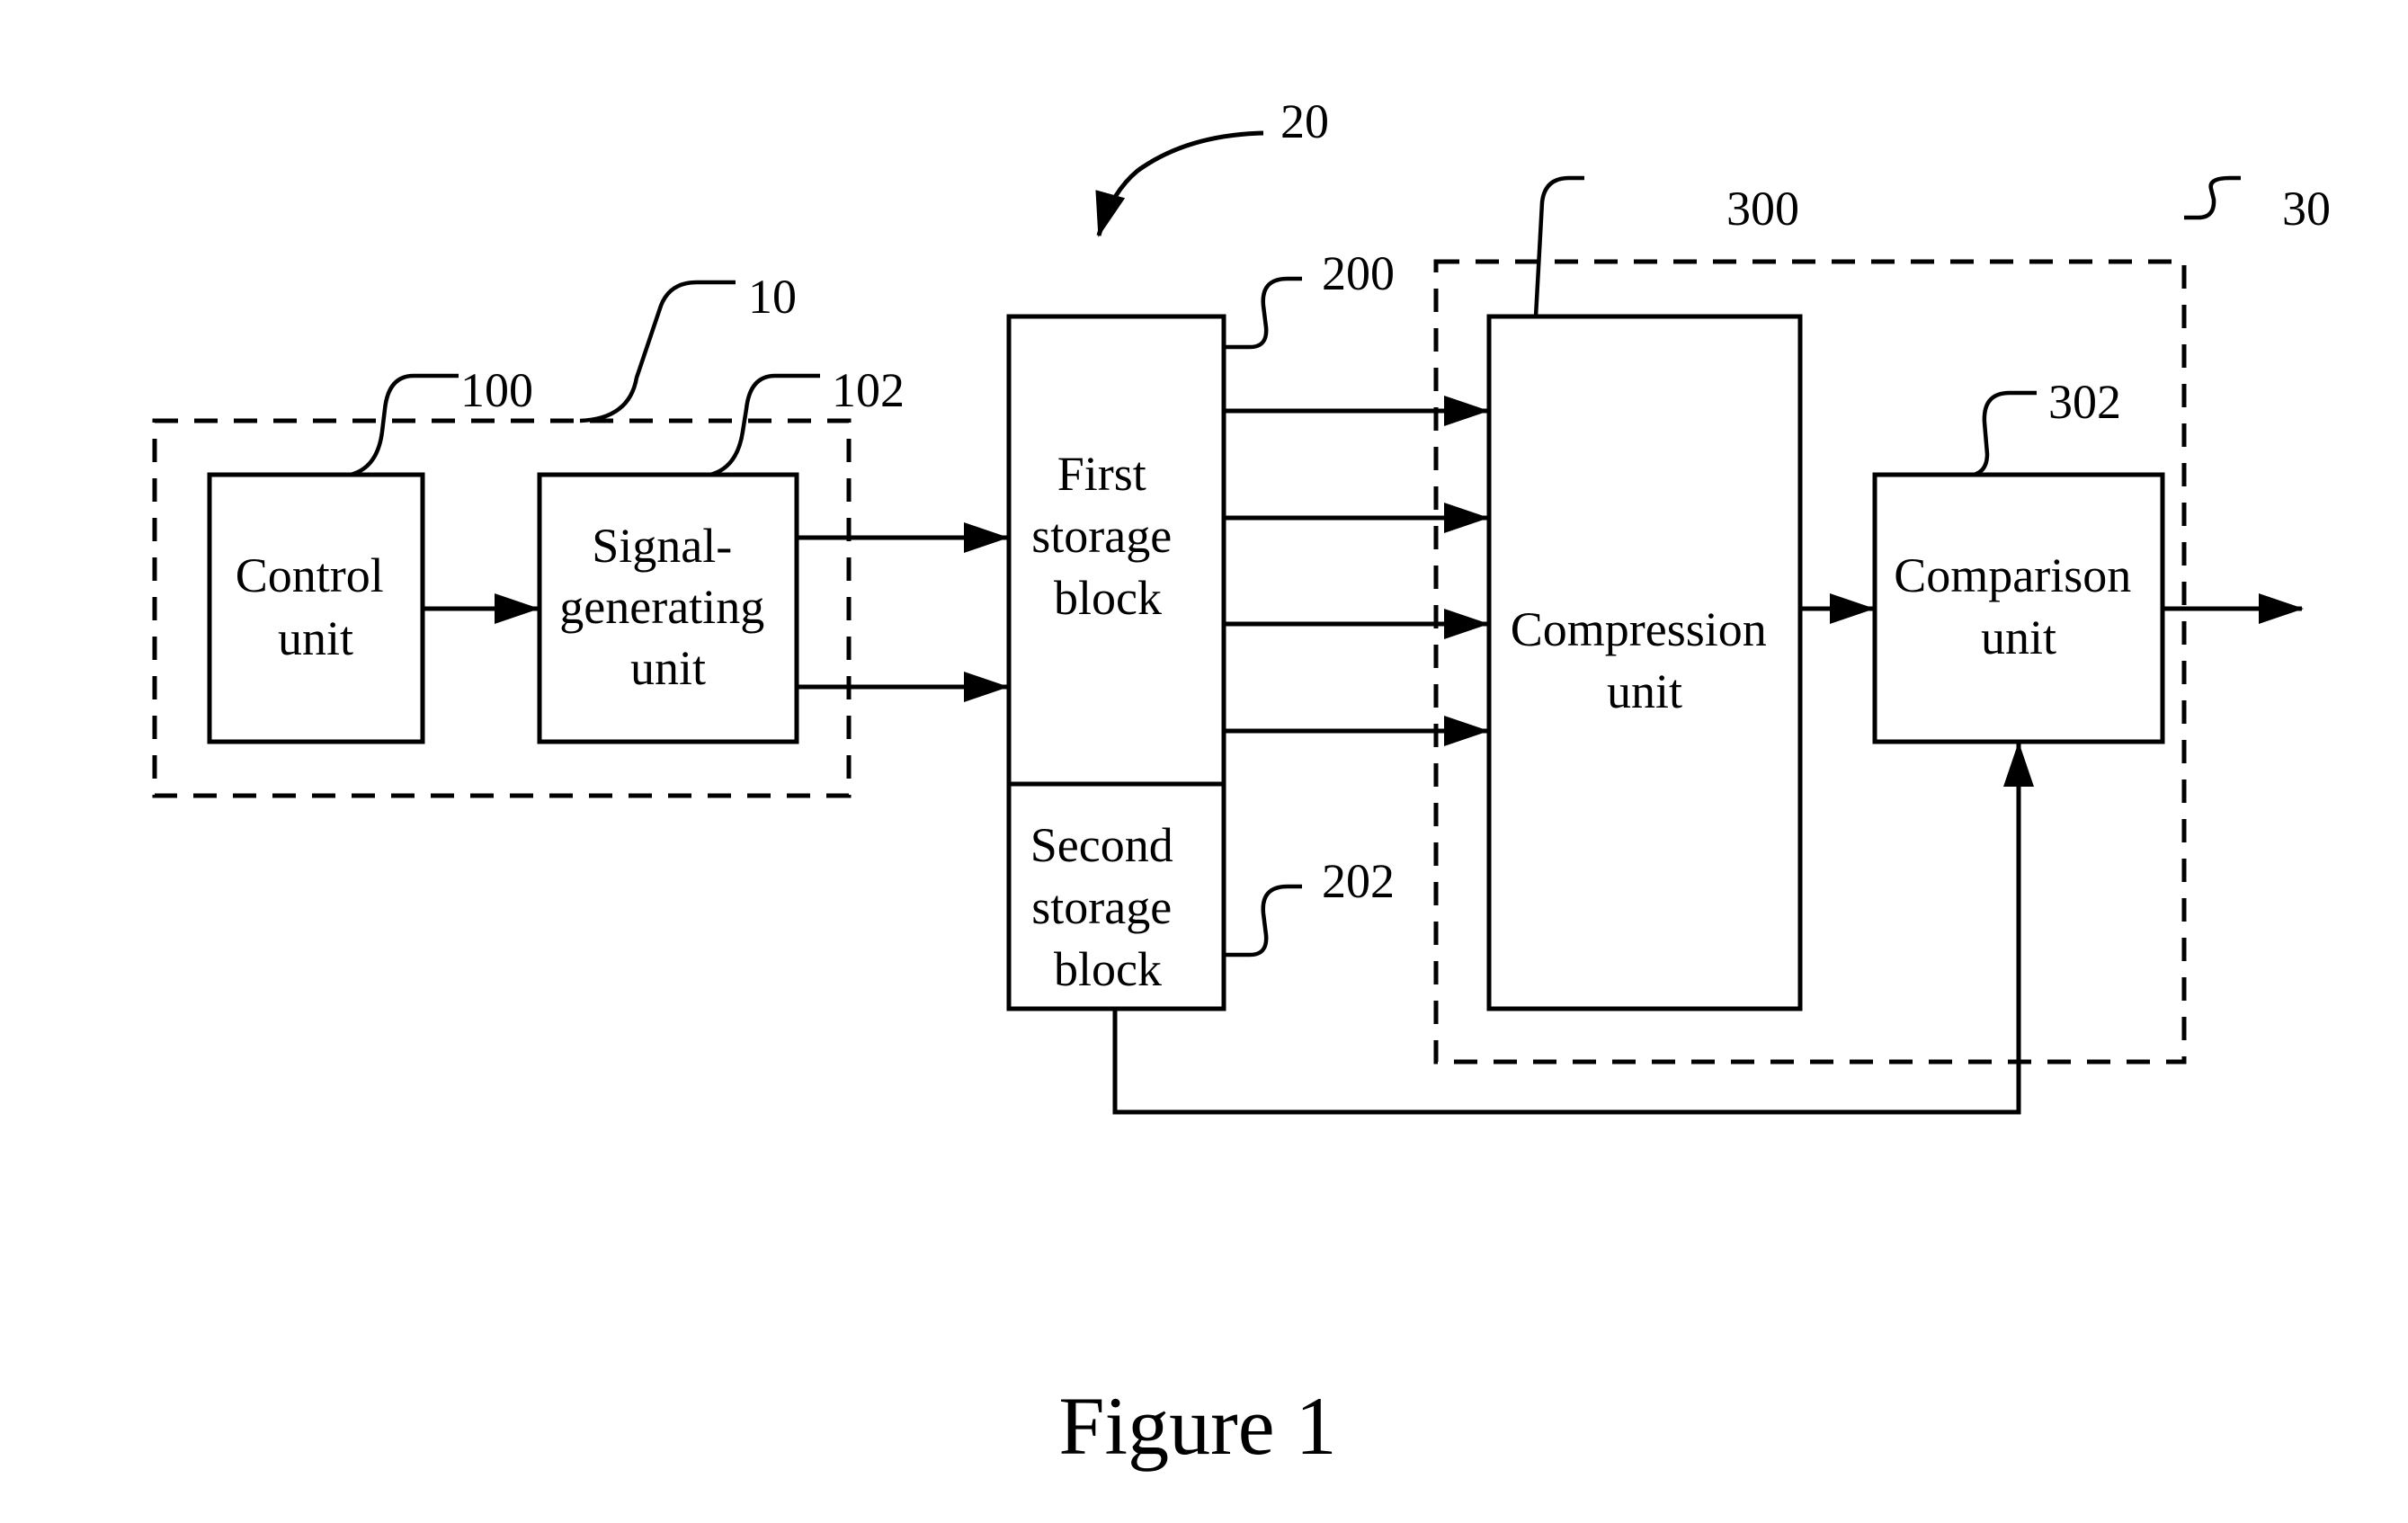 The image size is (2408, 1523). What do you see at coordinates (2212, 197) in the screenshot?
I see `group-30-leader` at bounding box center [2212, 197].